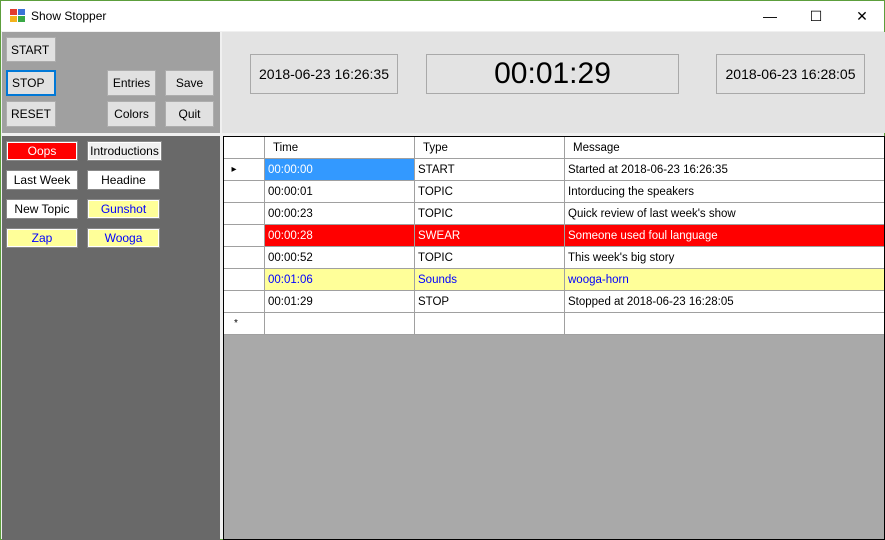 This screenshot has height=540, width=885. I want to click on cell-type: STOP, so click(490, 302).